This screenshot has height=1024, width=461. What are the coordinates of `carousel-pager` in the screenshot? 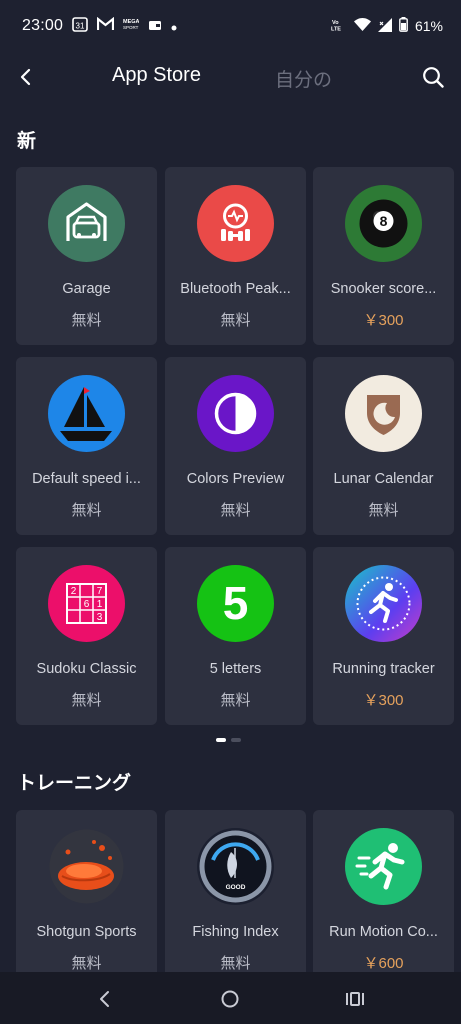 It's located at (228, 740).